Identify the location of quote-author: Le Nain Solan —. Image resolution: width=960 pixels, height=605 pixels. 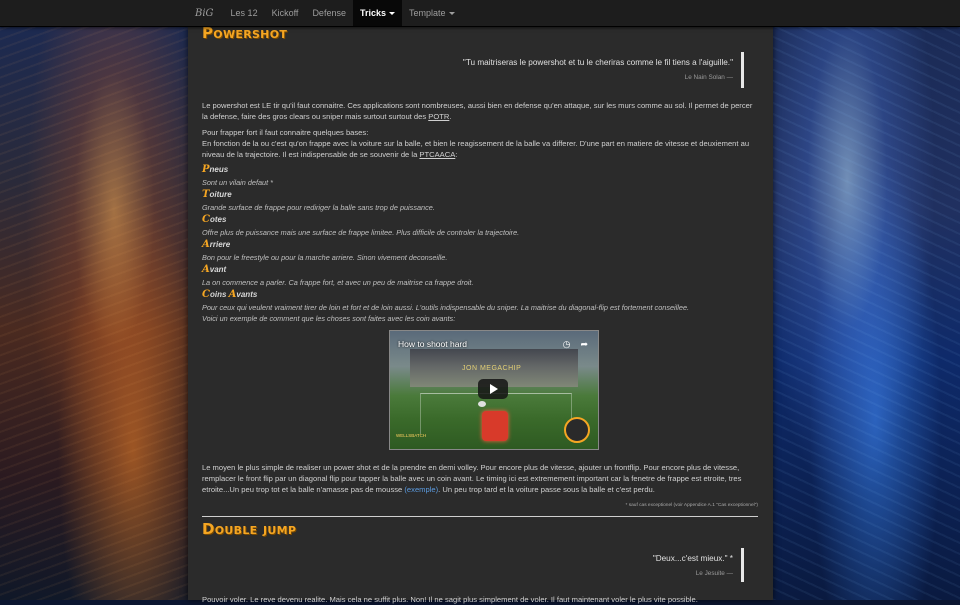
(708, 77).